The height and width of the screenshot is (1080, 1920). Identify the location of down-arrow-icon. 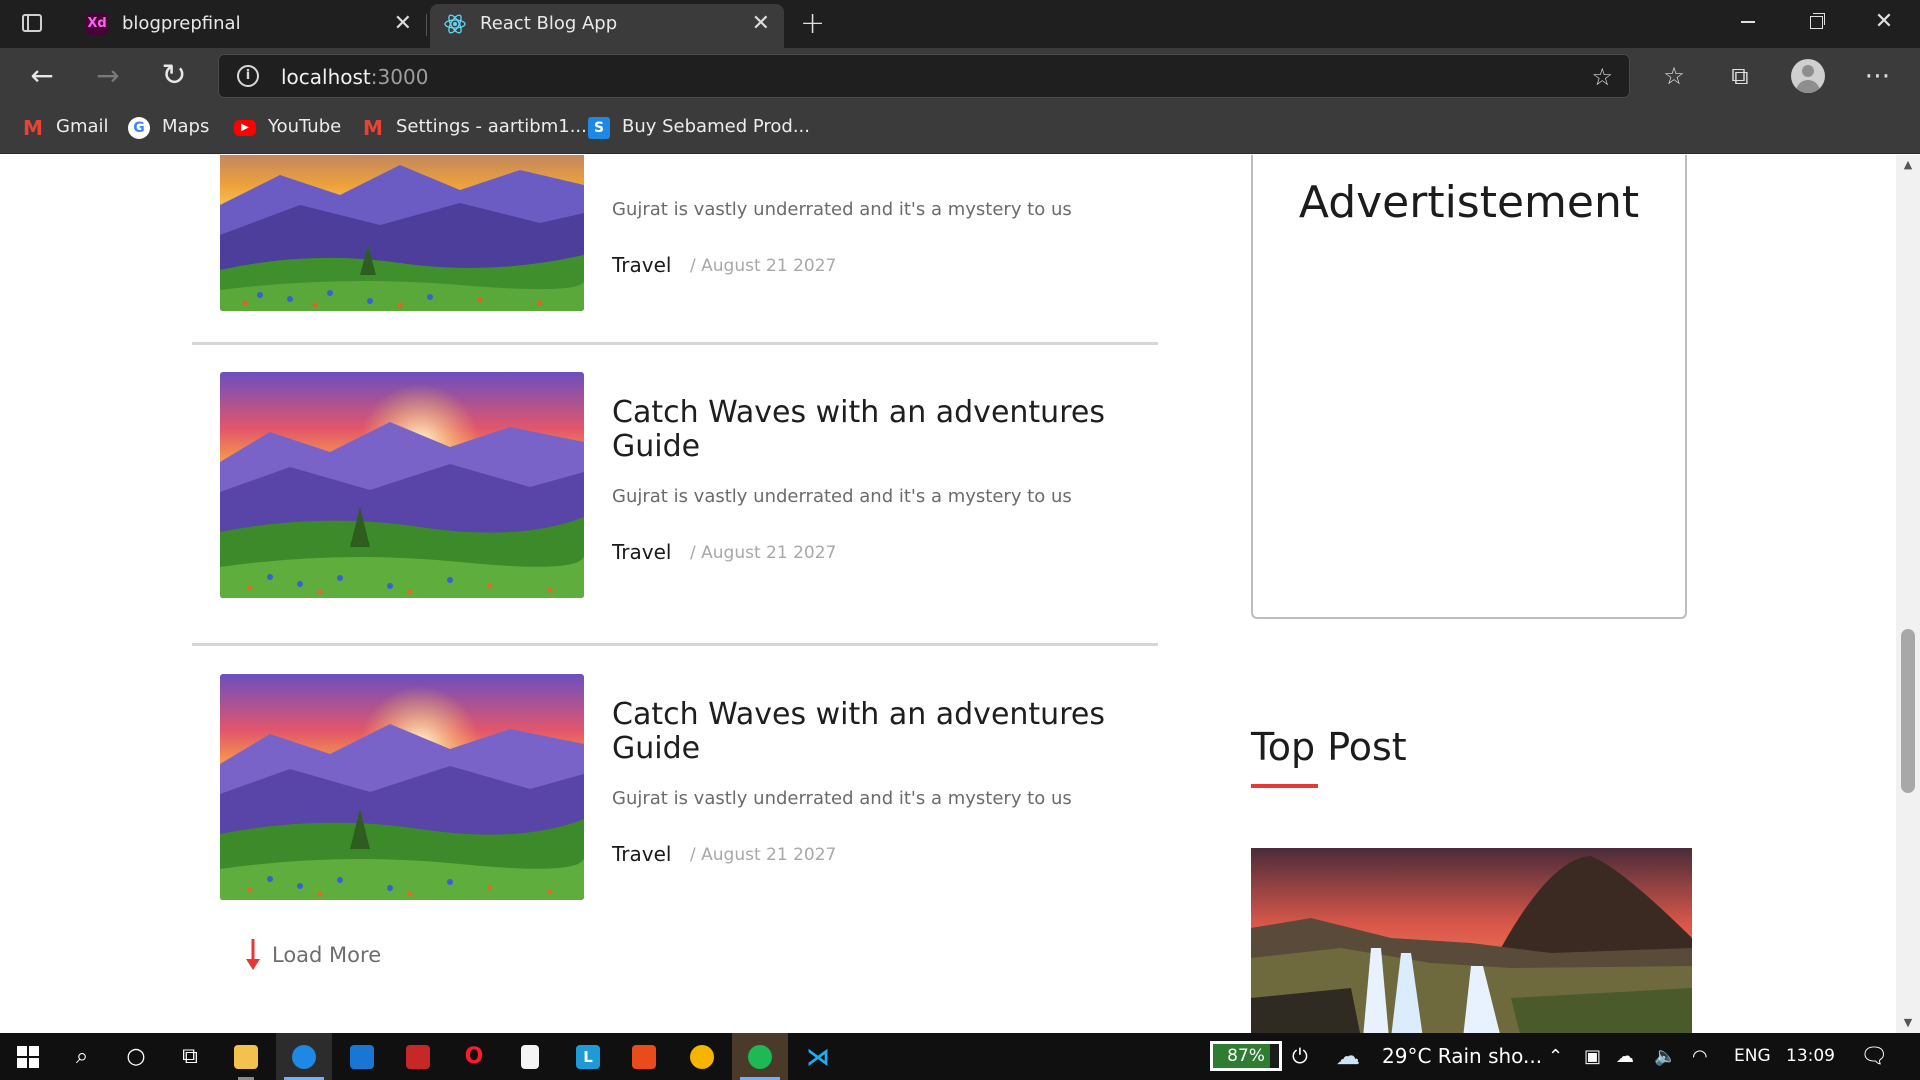
(253, 955).